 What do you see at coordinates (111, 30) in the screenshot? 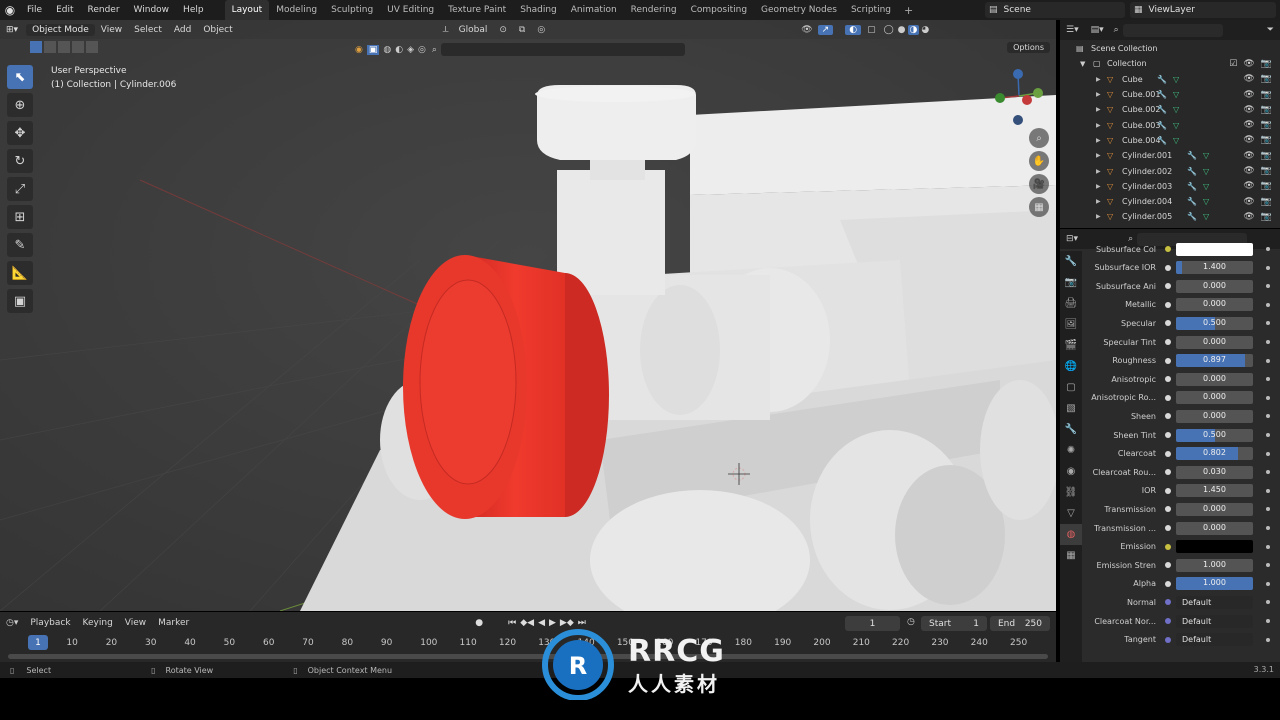
I see `menu-view: View` at bounding box center [111, 30].